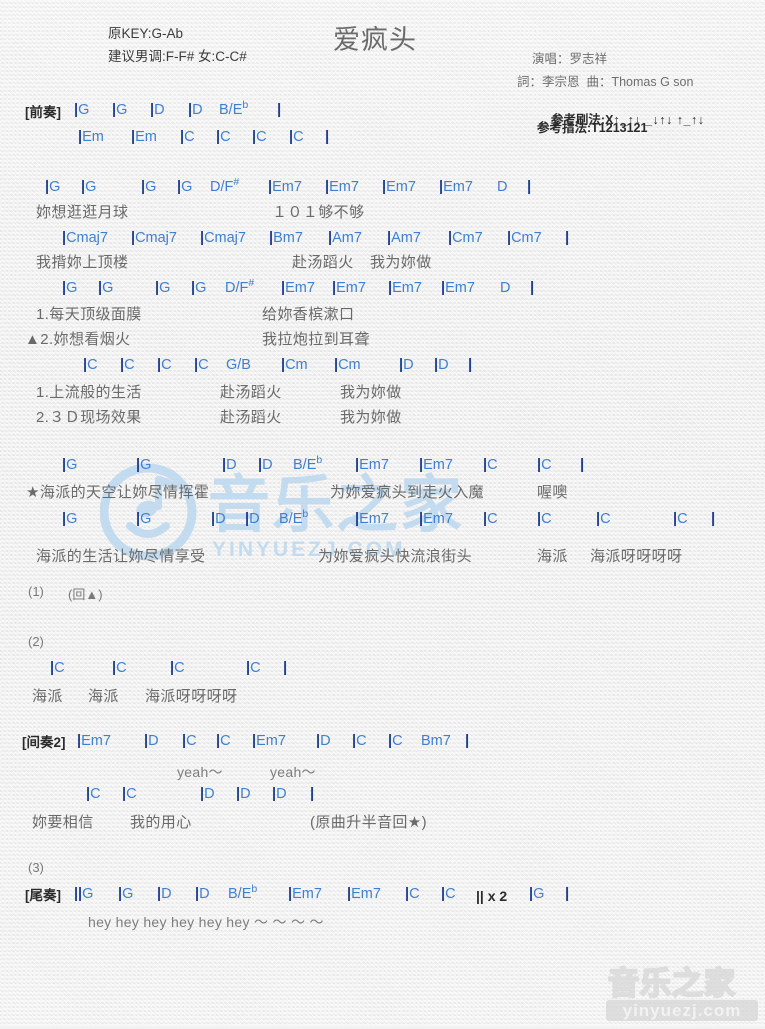 The image size is (765, 1029). What do you see at coordinates (191, 696) in the screenshot?
I see `lyric-para2-c: 海派呀呀呀呀` at bounding box center [191, 696].